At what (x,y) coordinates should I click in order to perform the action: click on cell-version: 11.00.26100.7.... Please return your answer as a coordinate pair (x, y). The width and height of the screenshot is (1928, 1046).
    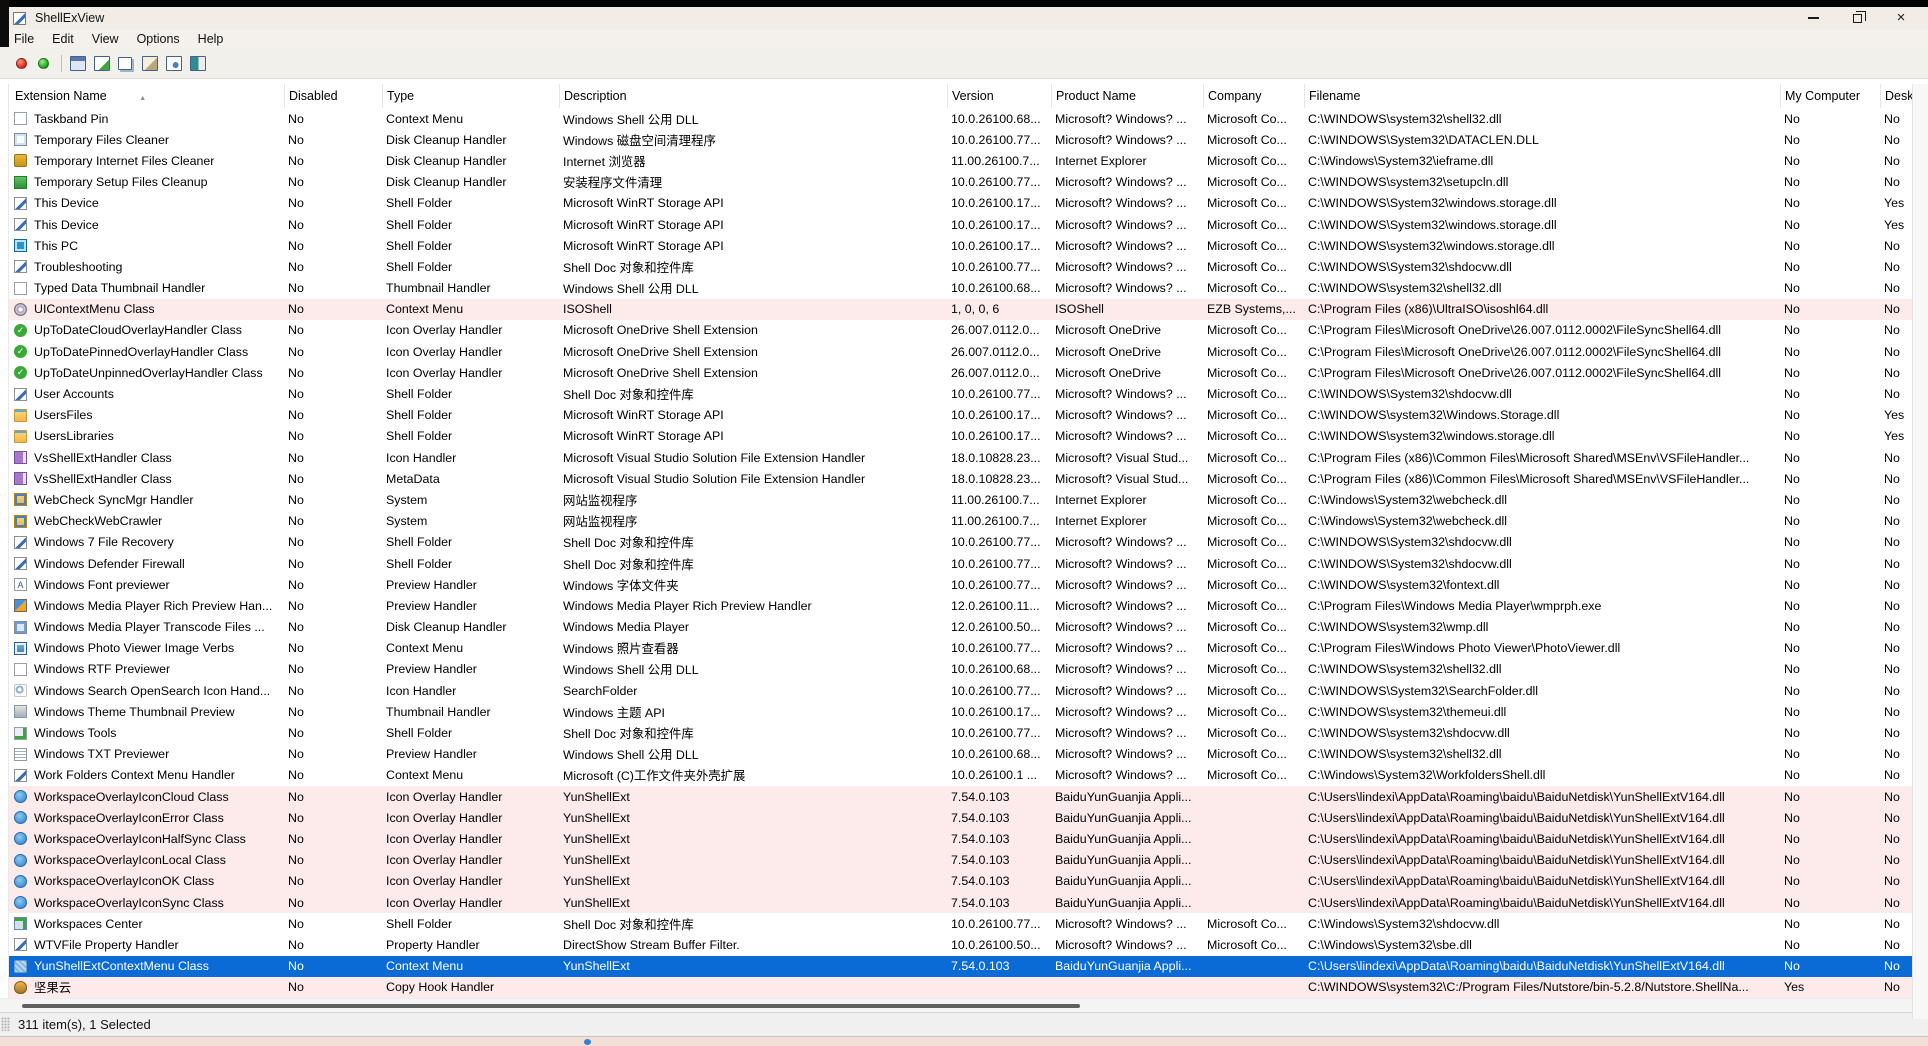
    Looking at the image, I should click on (995, 521).